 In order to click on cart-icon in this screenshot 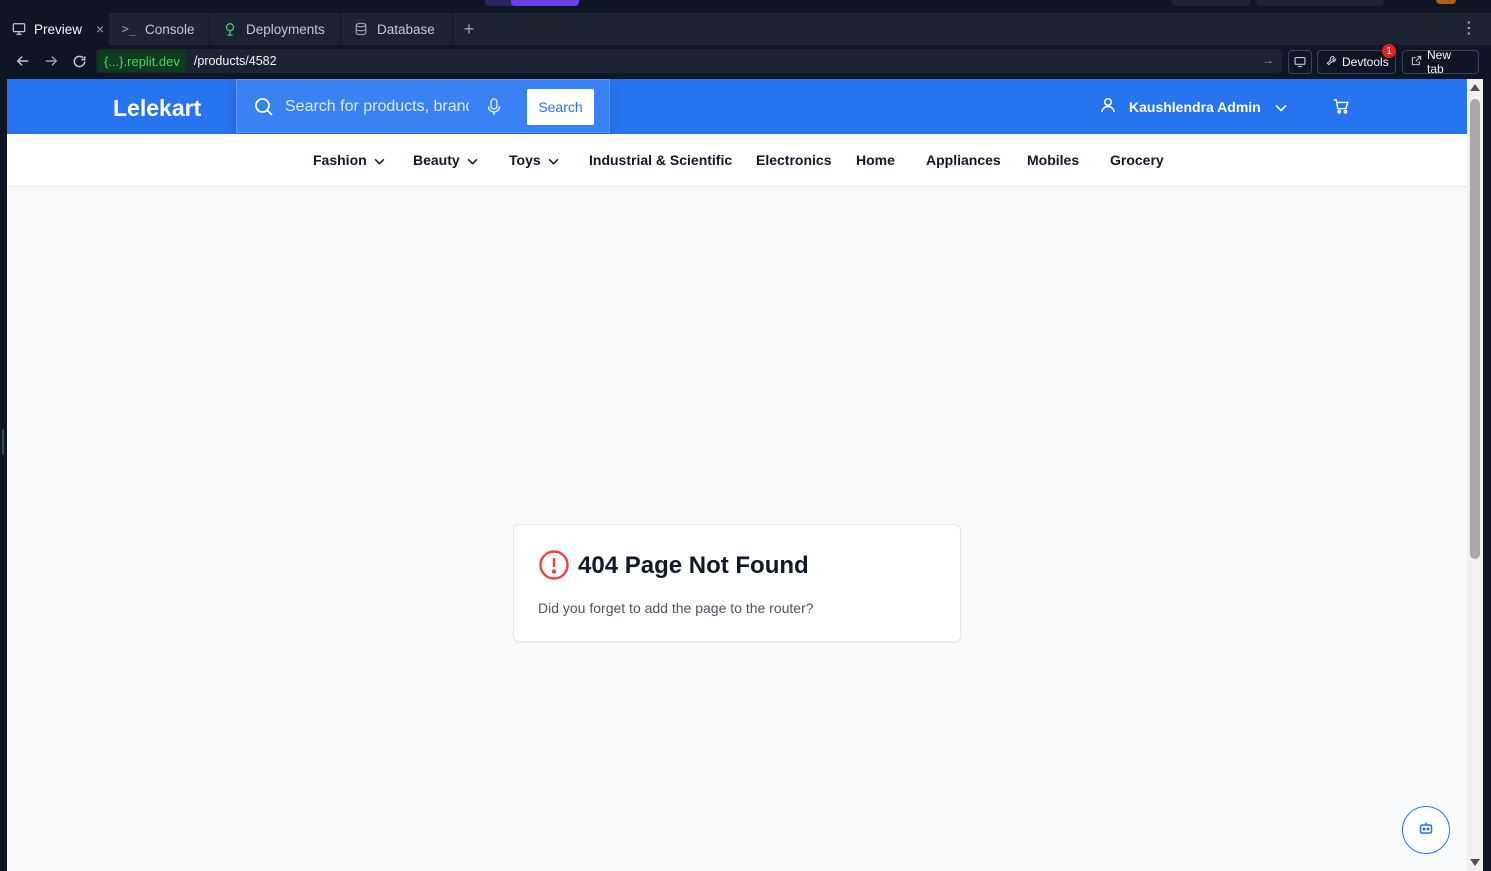, I will do `click(1341, 108)`.